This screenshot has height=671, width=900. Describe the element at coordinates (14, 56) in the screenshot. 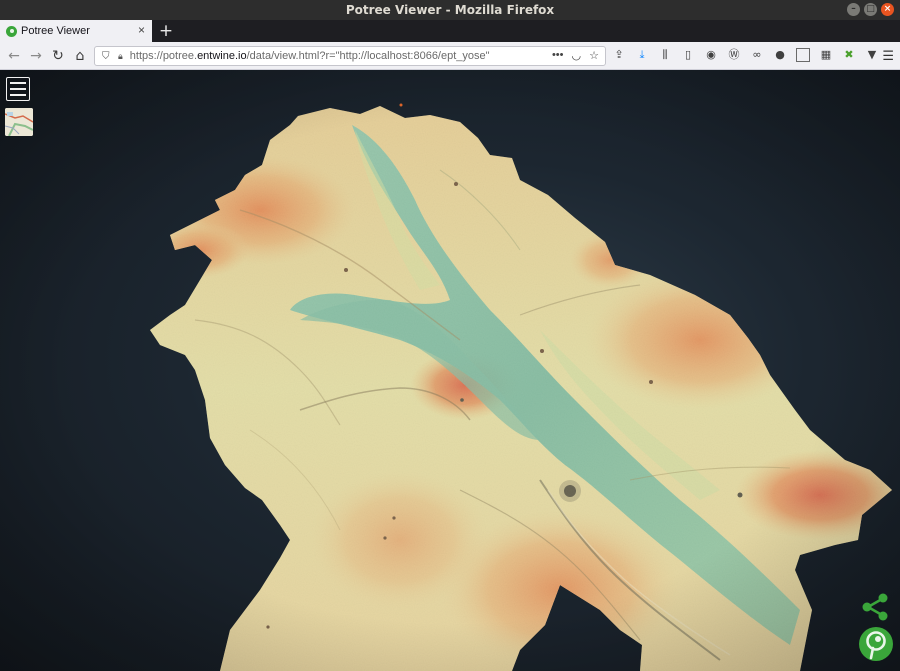

I see `back-button: ←` at that location.